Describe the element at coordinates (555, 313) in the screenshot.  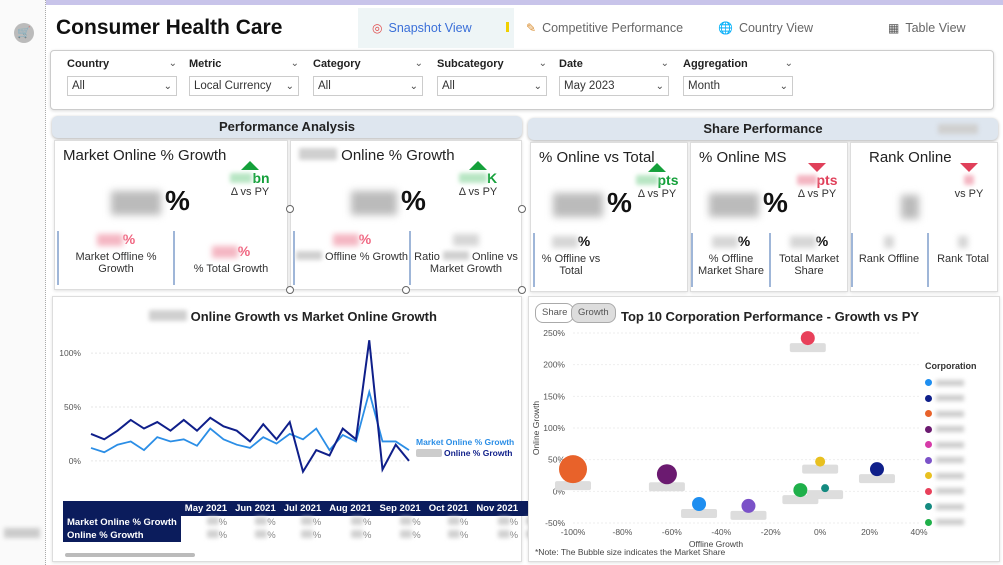
I see `toggle-share-button: Share` at that location.